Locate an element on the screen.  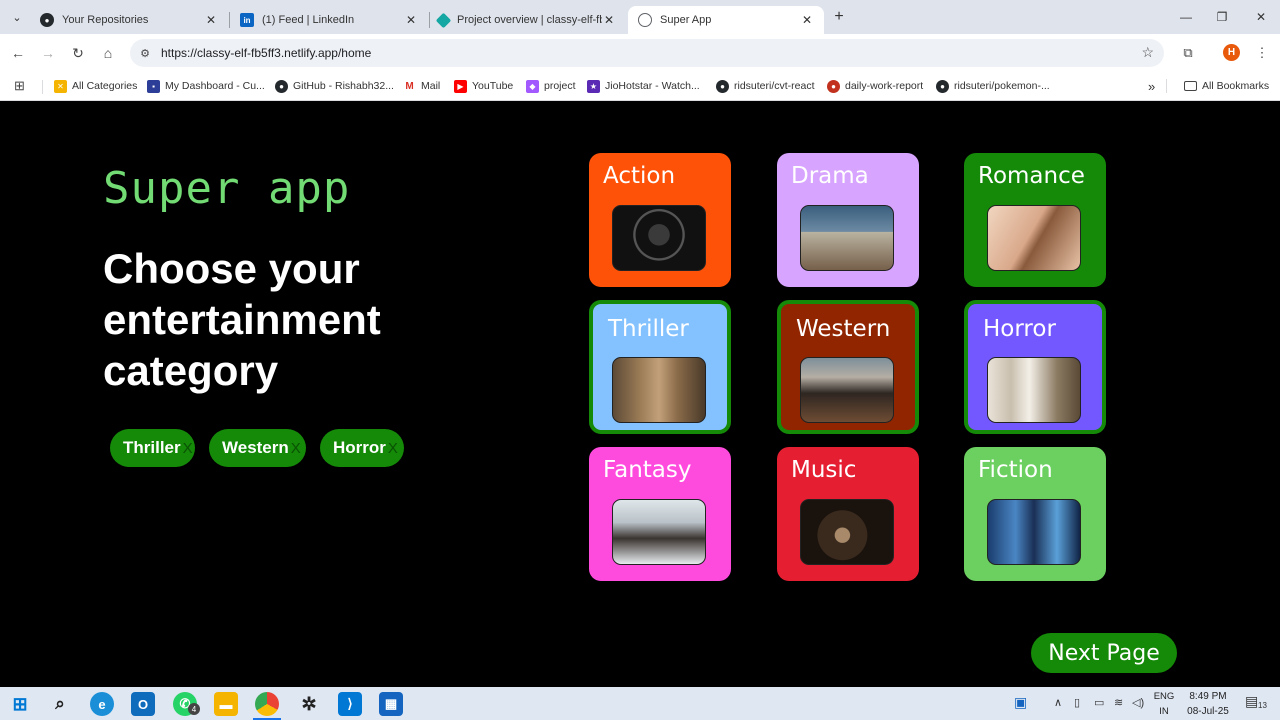
windows-start-icon: ⊞ is located at coordinates (20, 704).